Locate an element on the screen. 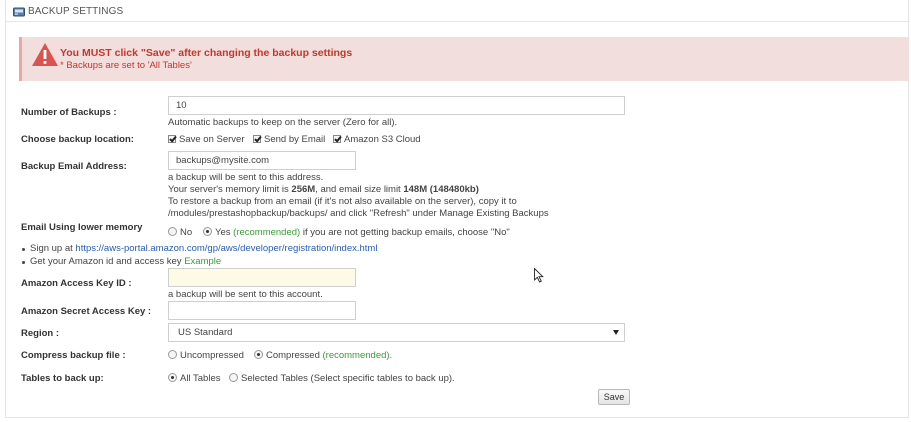  drive-icon is located at coordinates (19, 12).